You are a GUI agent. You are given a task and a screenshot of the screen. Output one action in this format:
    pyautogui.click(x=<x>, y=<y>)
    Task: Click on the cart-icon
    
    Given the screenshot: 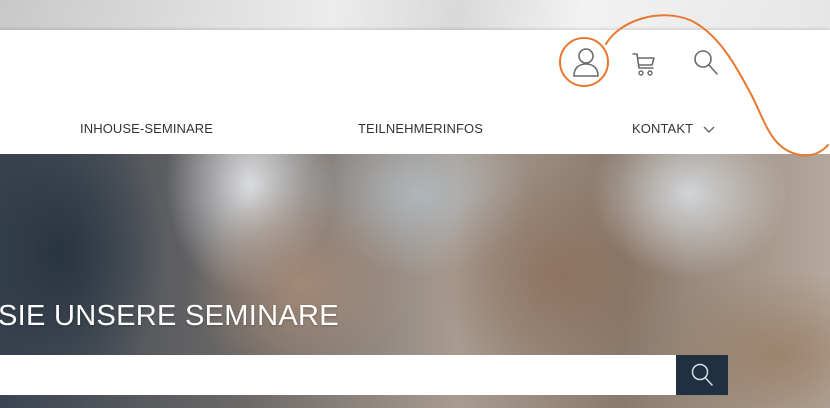 What is the action you would take?
    pyautogui.click(x=643, y=64)
    